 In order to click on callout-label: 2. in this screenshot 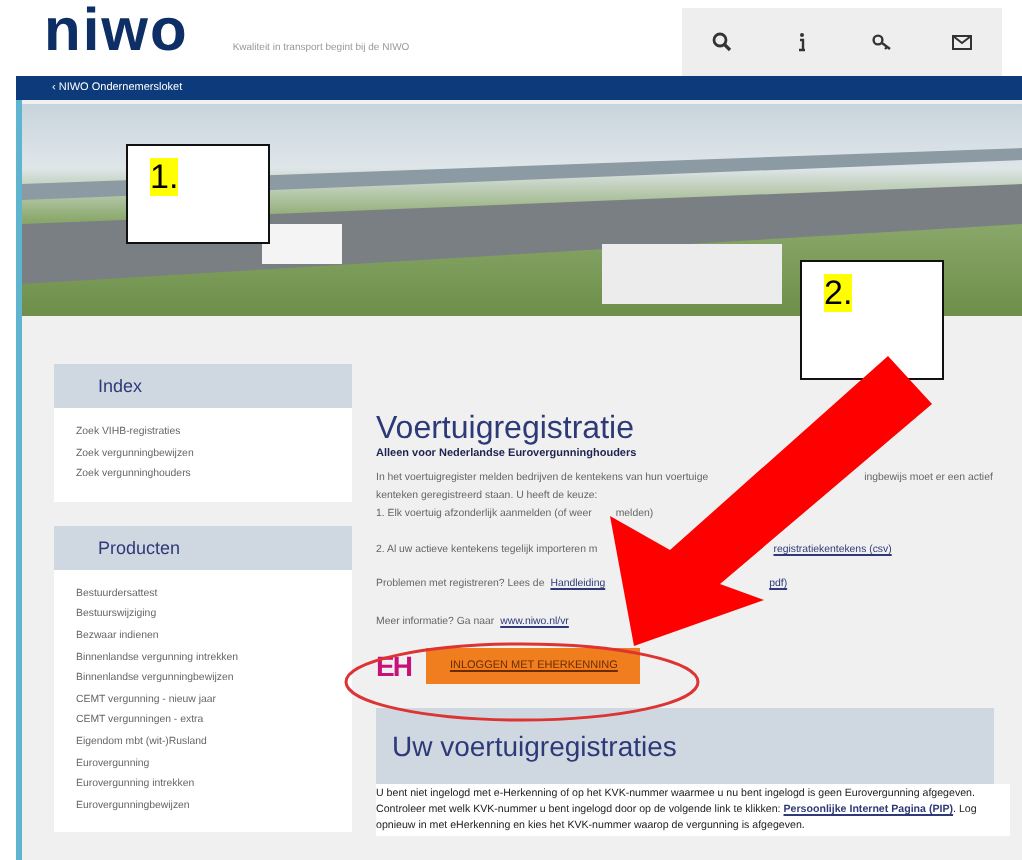, I will do `click(838, 293)`.